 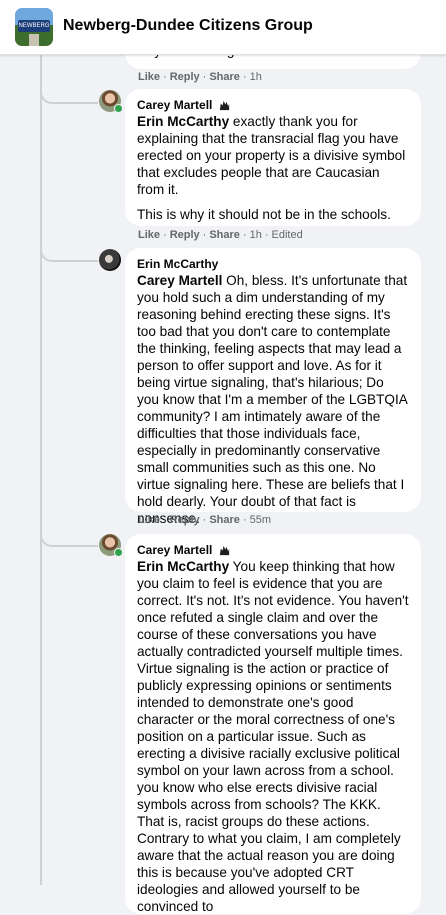 I want to click on mention-link: Carey Martell, so click(x=179, y=280).